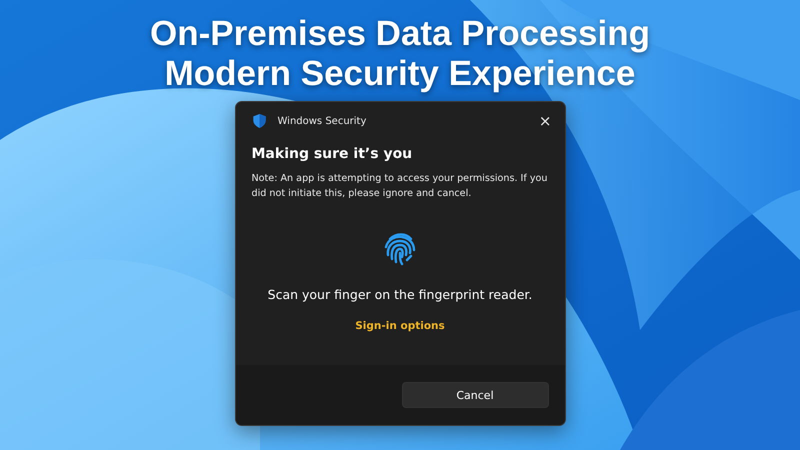 This screenshot has height=450, width=800. I want to click on window-title: Windows Security, so click(323, 121).